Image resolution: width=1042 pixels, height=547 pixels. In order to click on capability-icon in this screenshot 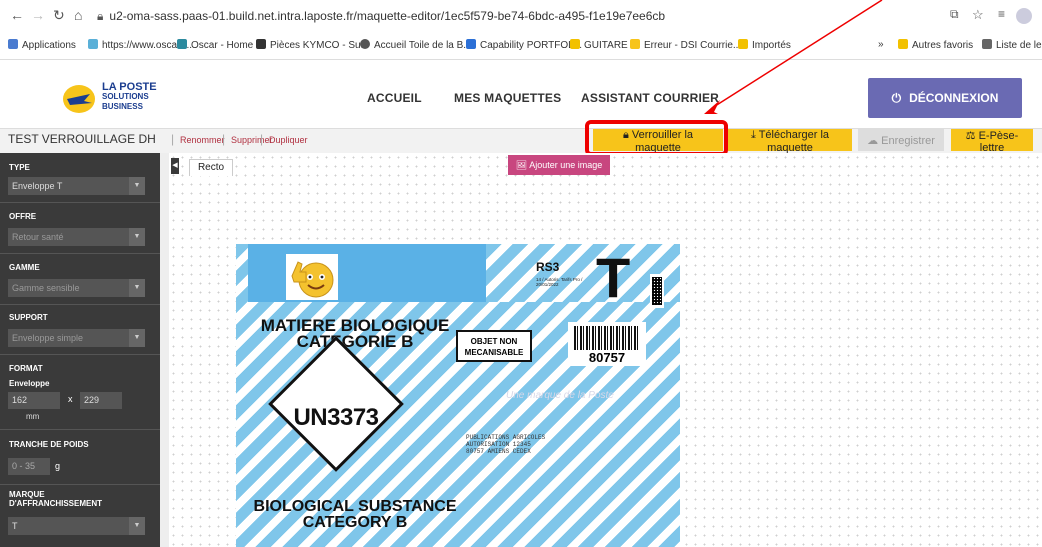, I will do `click(471, 44)`.